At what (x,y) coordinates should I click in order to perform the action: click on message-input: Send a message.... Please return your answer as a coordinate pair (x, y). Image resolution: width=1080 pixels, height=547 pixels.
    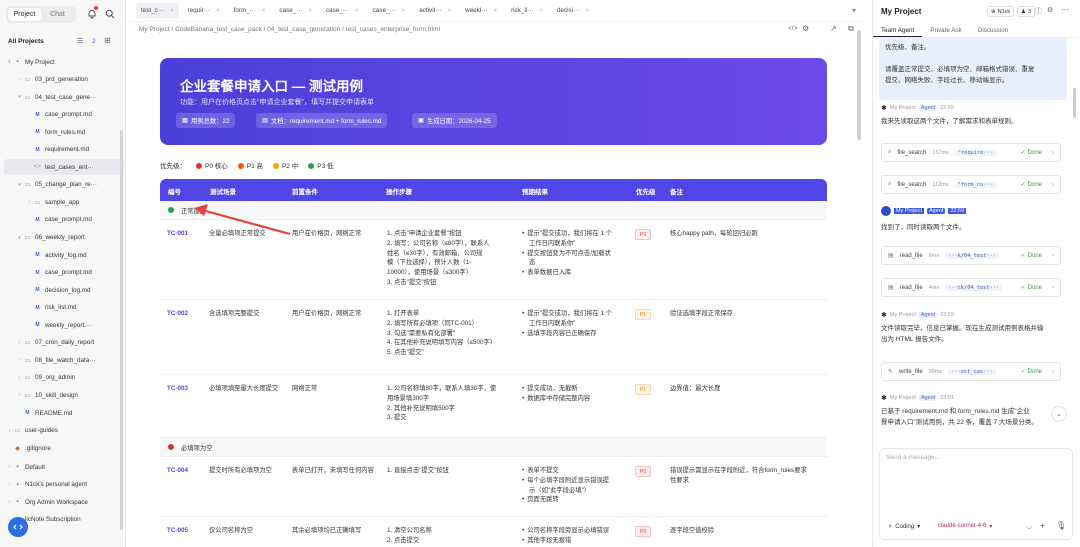
    Looking at the image, I should click on (913, 457).